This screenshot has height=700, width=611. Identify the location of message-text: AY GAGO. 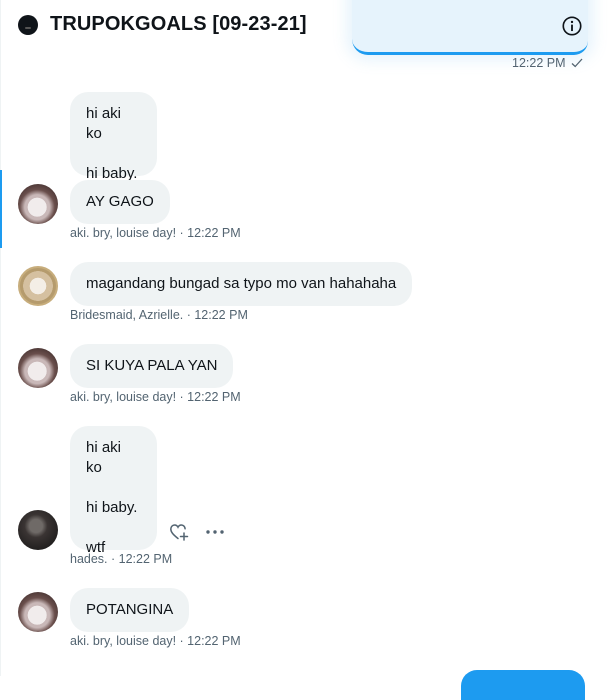
(120, 201).